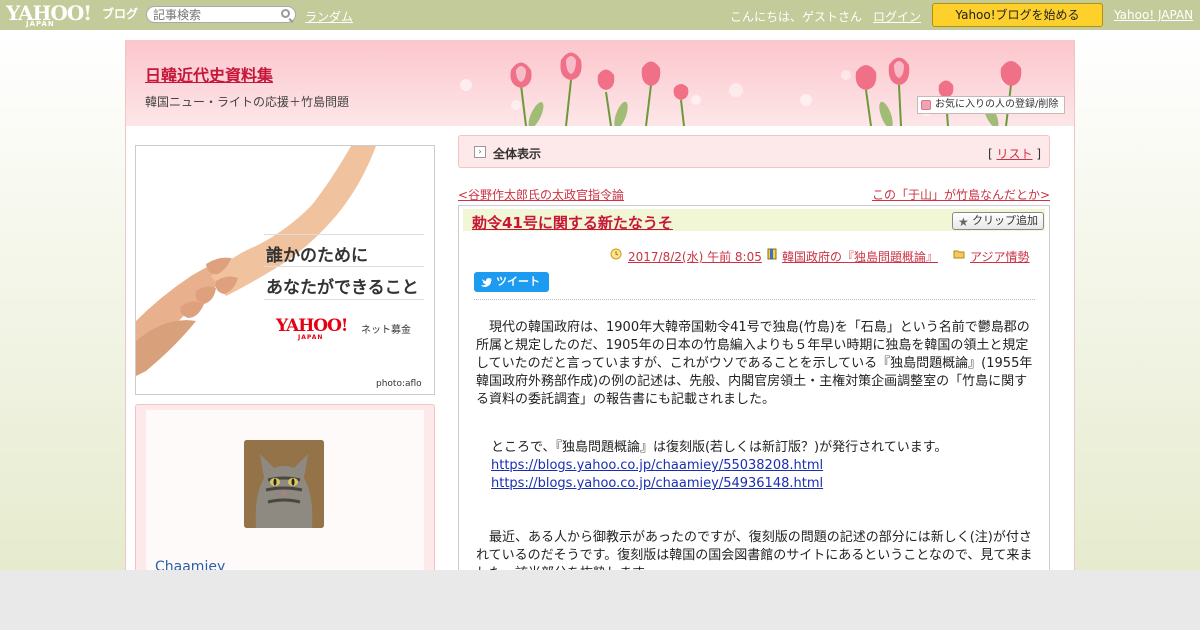 Image resolution: width=1200 pixels, height=630 pixels. What do you see at coordinates (518, 281) in the screenshot?
I see `tweet-label: ツイート` at bounding box center [518, 281].